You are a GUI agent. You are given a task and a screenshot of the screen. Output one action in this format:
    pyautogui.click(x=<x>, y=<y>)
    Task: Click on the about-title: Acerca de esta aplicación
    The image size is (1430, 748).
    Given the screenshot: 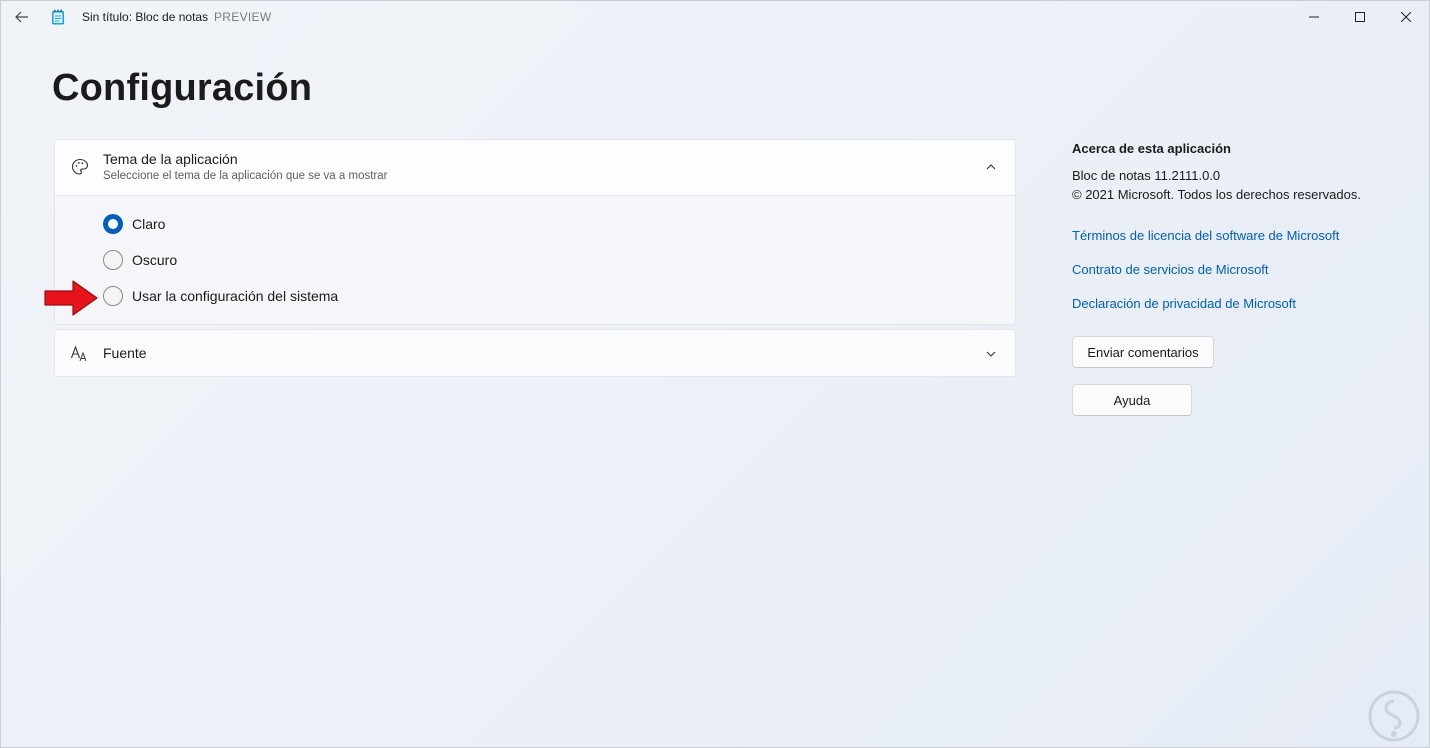 What is the action you would take?
    pyautogui.click(x=1151, y=148)
    